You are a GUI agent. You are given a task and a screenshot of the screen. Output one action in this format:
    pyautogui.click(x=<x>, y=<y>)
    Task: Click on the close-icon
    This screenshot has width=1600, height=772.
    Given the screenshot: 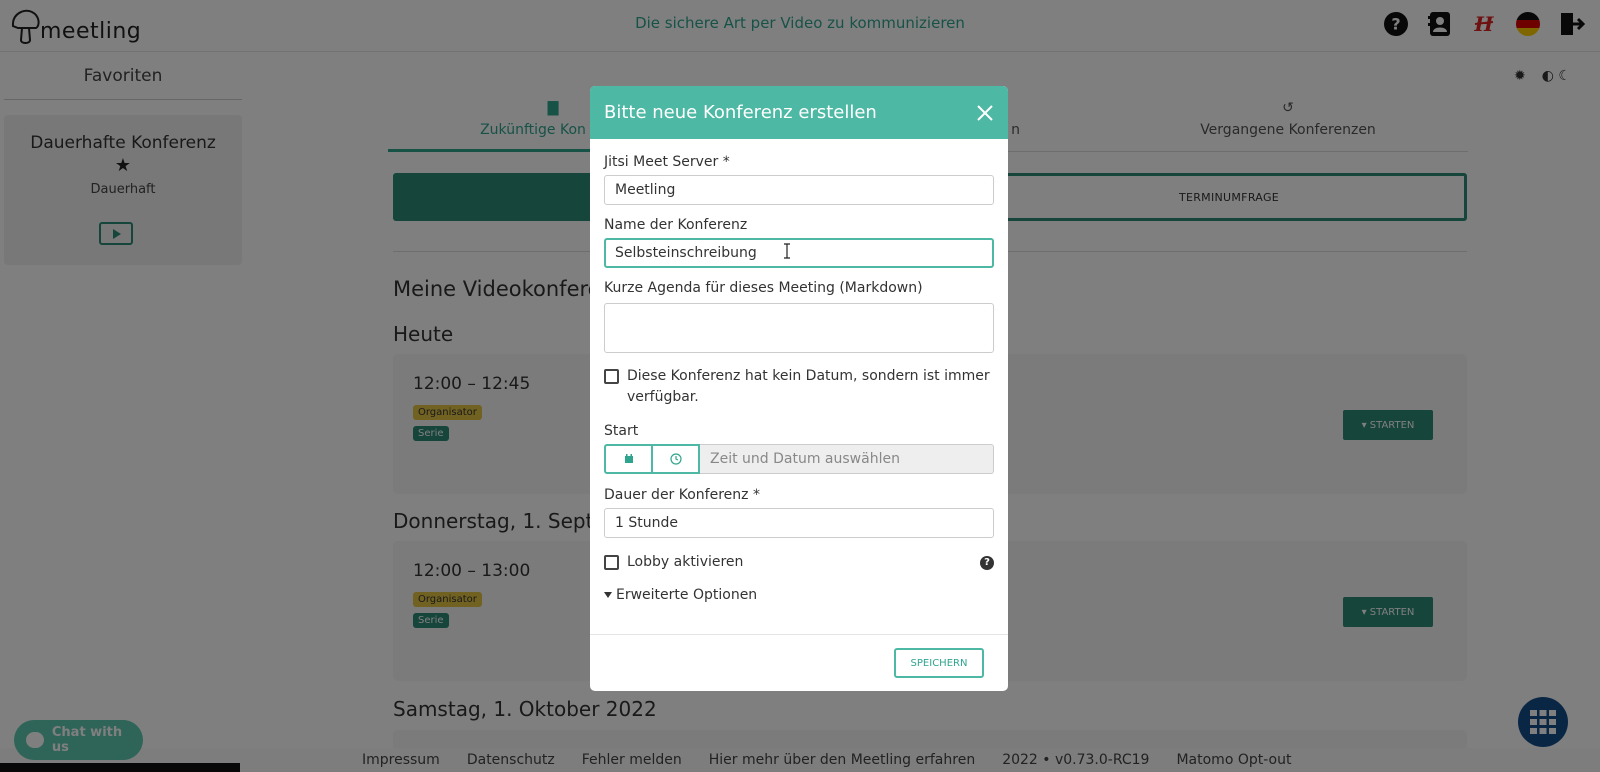 What is the action you would take?
    pyautogui.click(x=985, y=113)
    